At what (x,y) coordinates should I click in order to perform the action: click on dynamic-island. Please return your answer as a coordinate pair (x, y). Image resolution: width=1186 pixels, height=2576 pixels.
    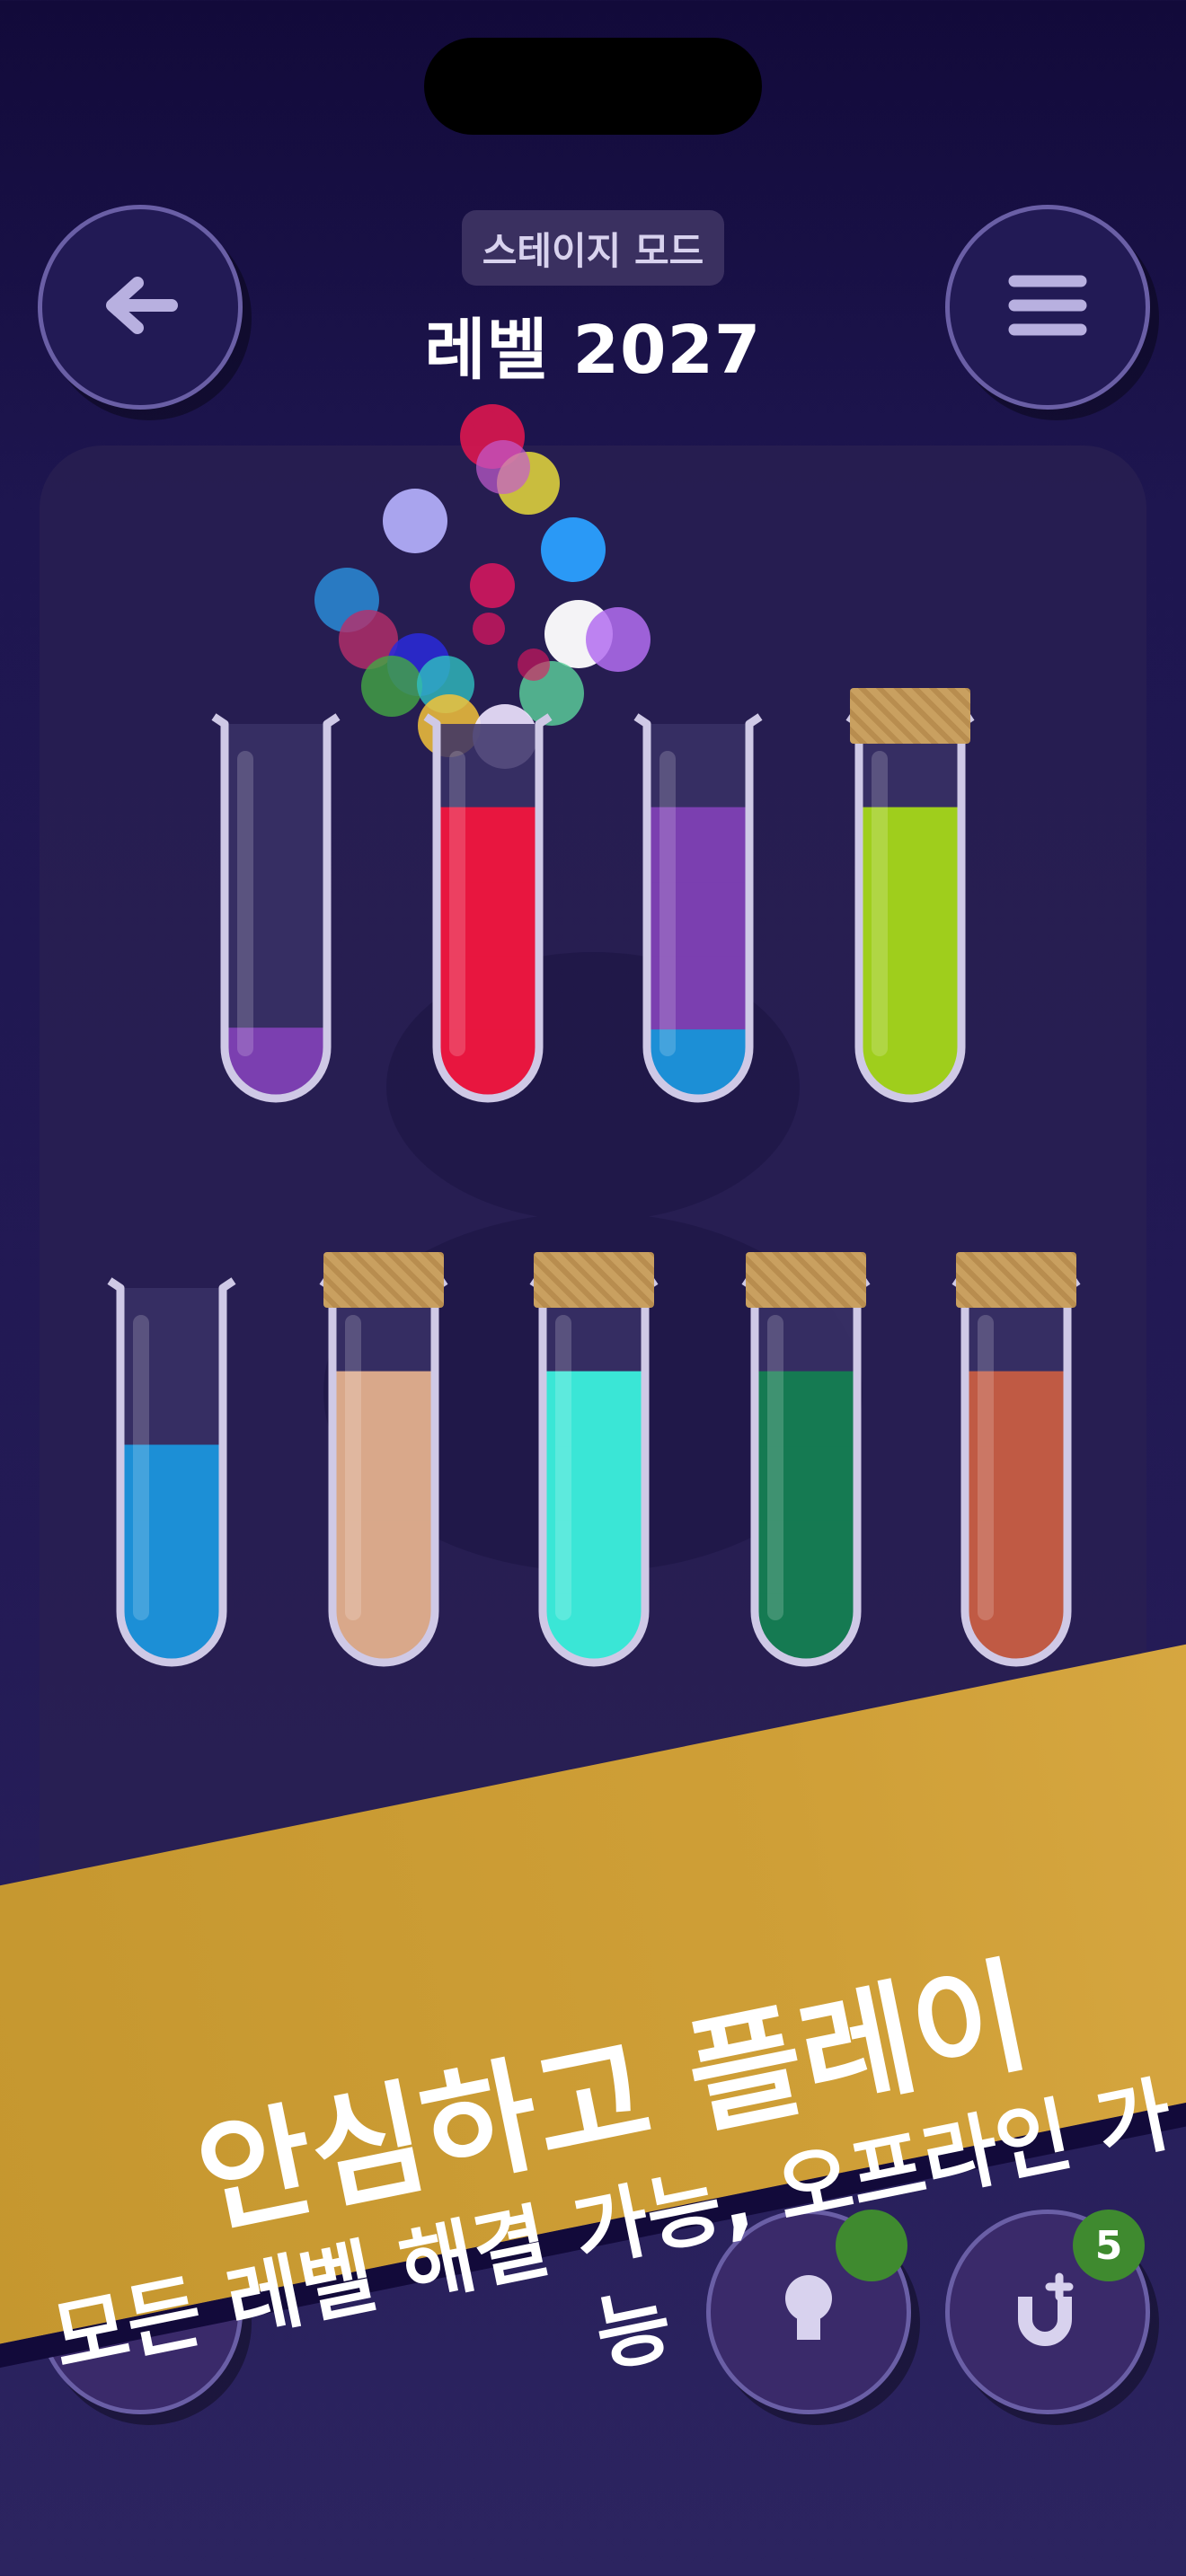
    Looking at the image, I should click on (593, 86).